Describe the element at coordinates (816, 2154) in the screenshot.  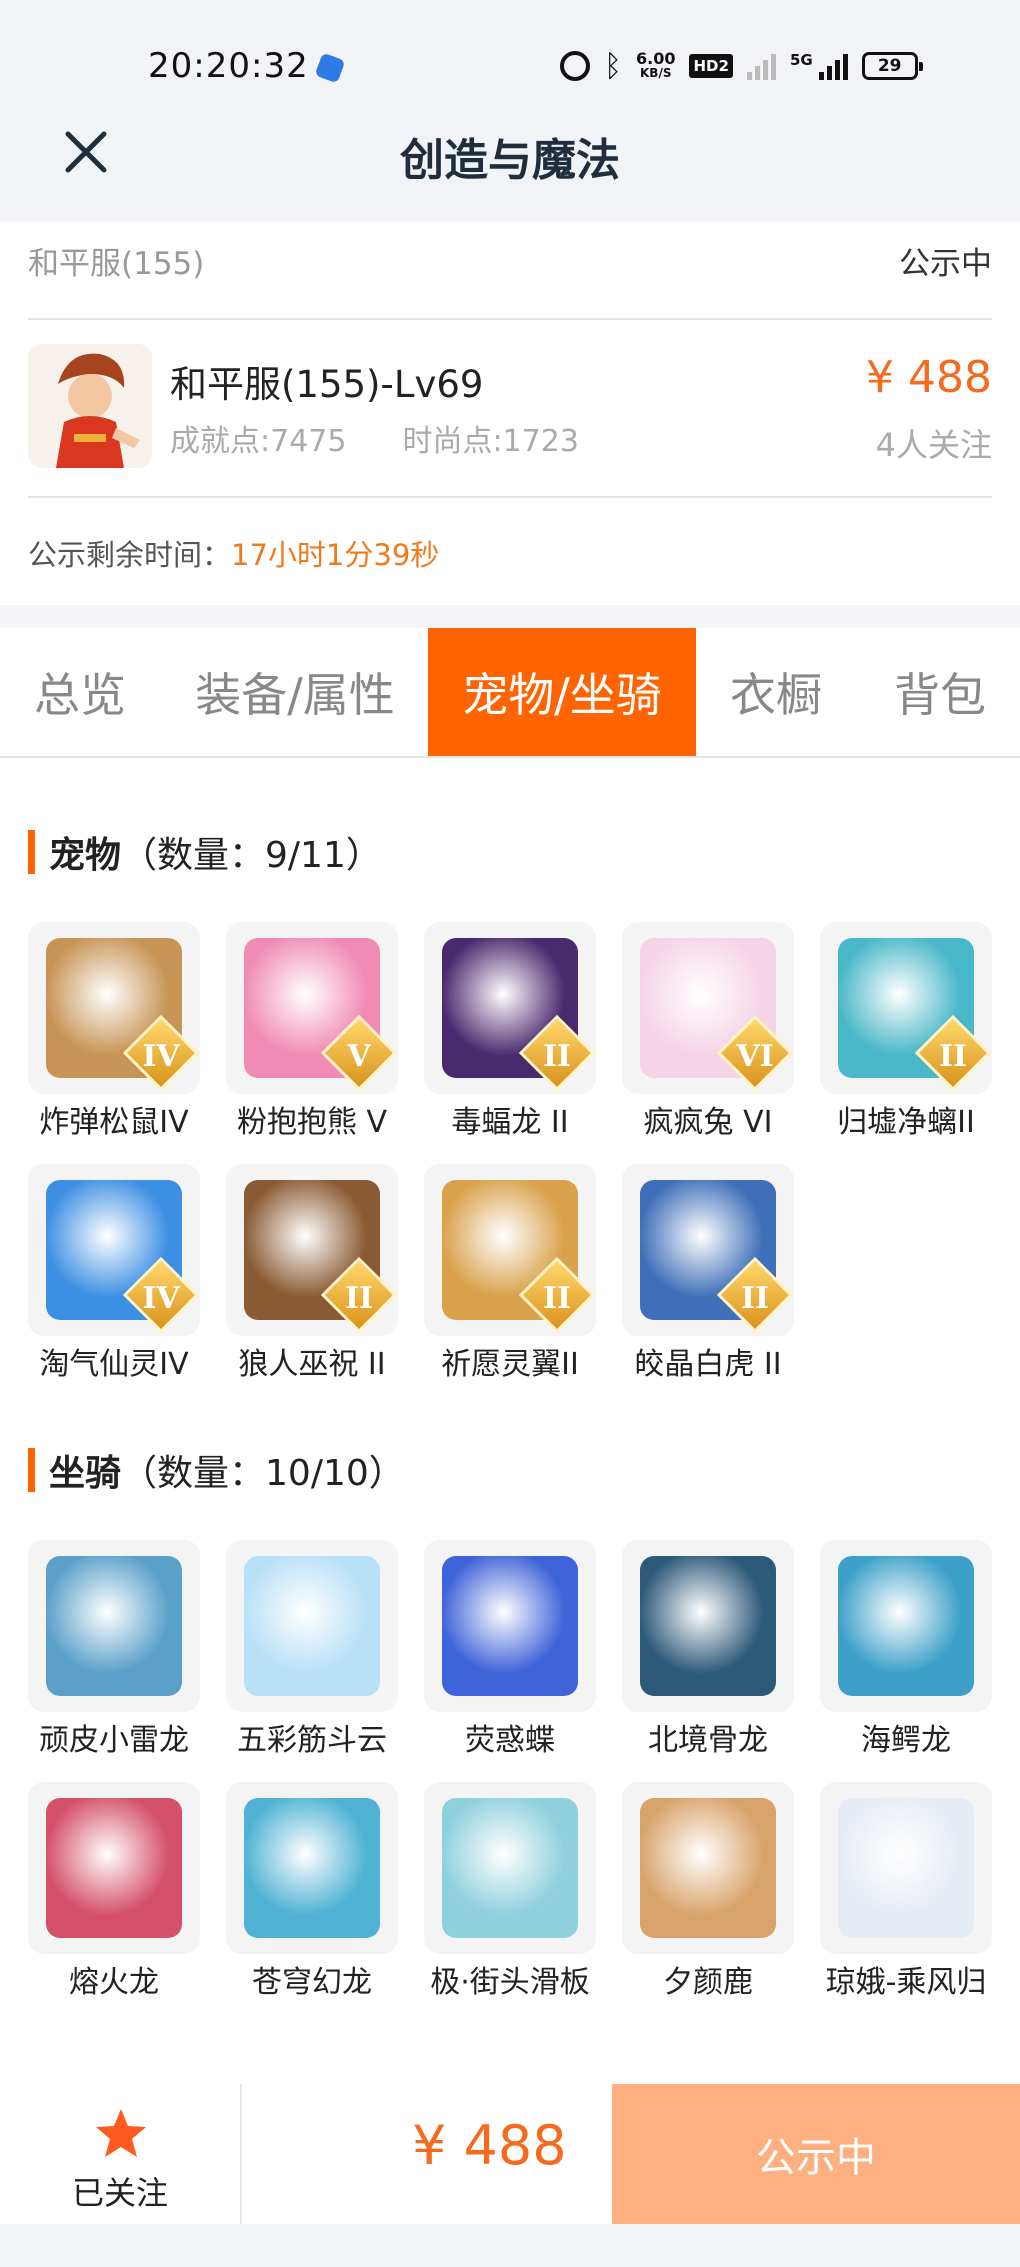
I see `status-button: 公示中` at that location.